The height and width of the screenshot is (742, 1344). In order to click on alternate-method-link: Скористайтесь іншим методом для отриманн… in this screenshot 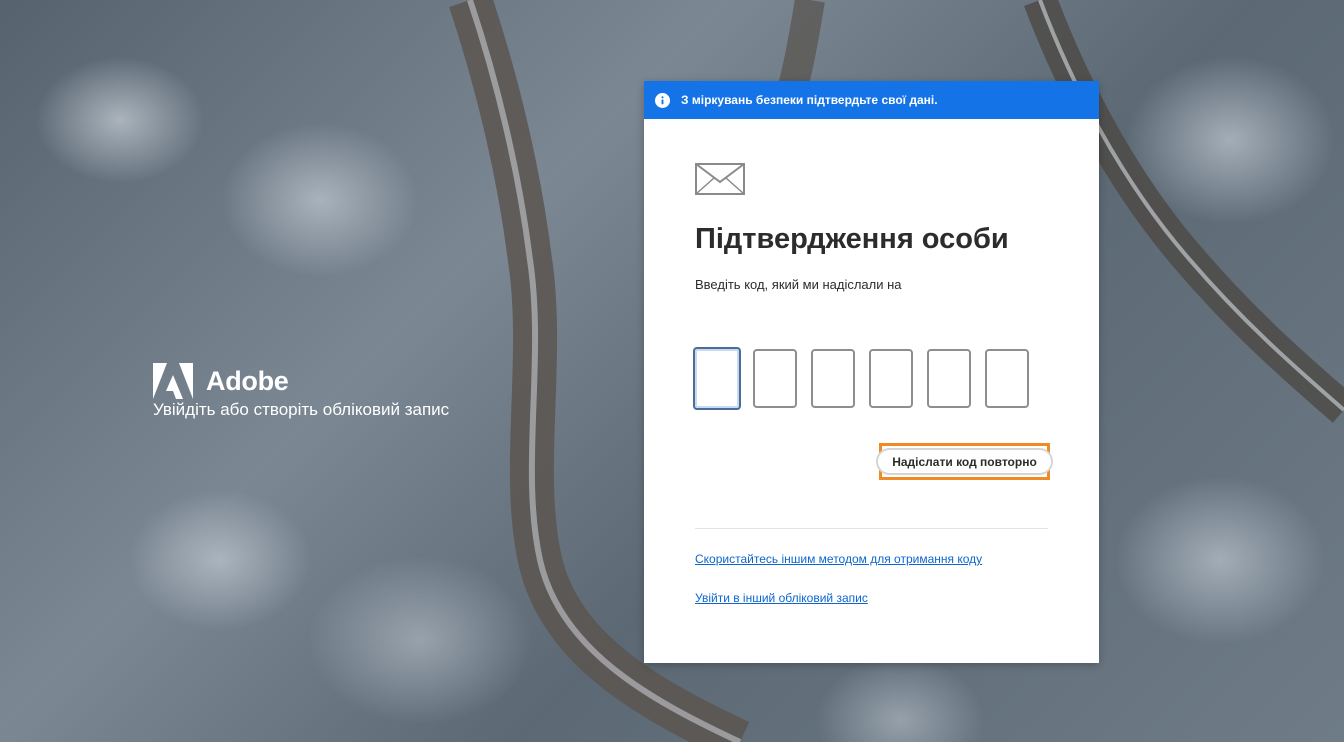, I will do `click(838, 559)`.